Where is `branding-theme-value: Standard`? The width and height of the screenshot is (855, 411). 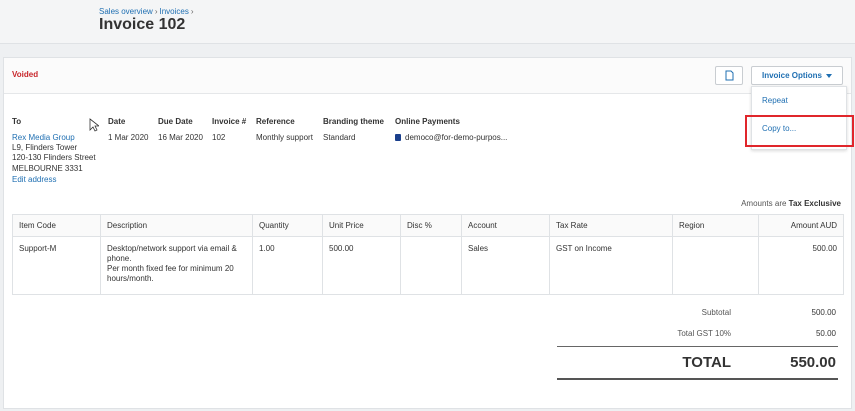
branding-theme-value: Standard is located at coordinates (339, 137).